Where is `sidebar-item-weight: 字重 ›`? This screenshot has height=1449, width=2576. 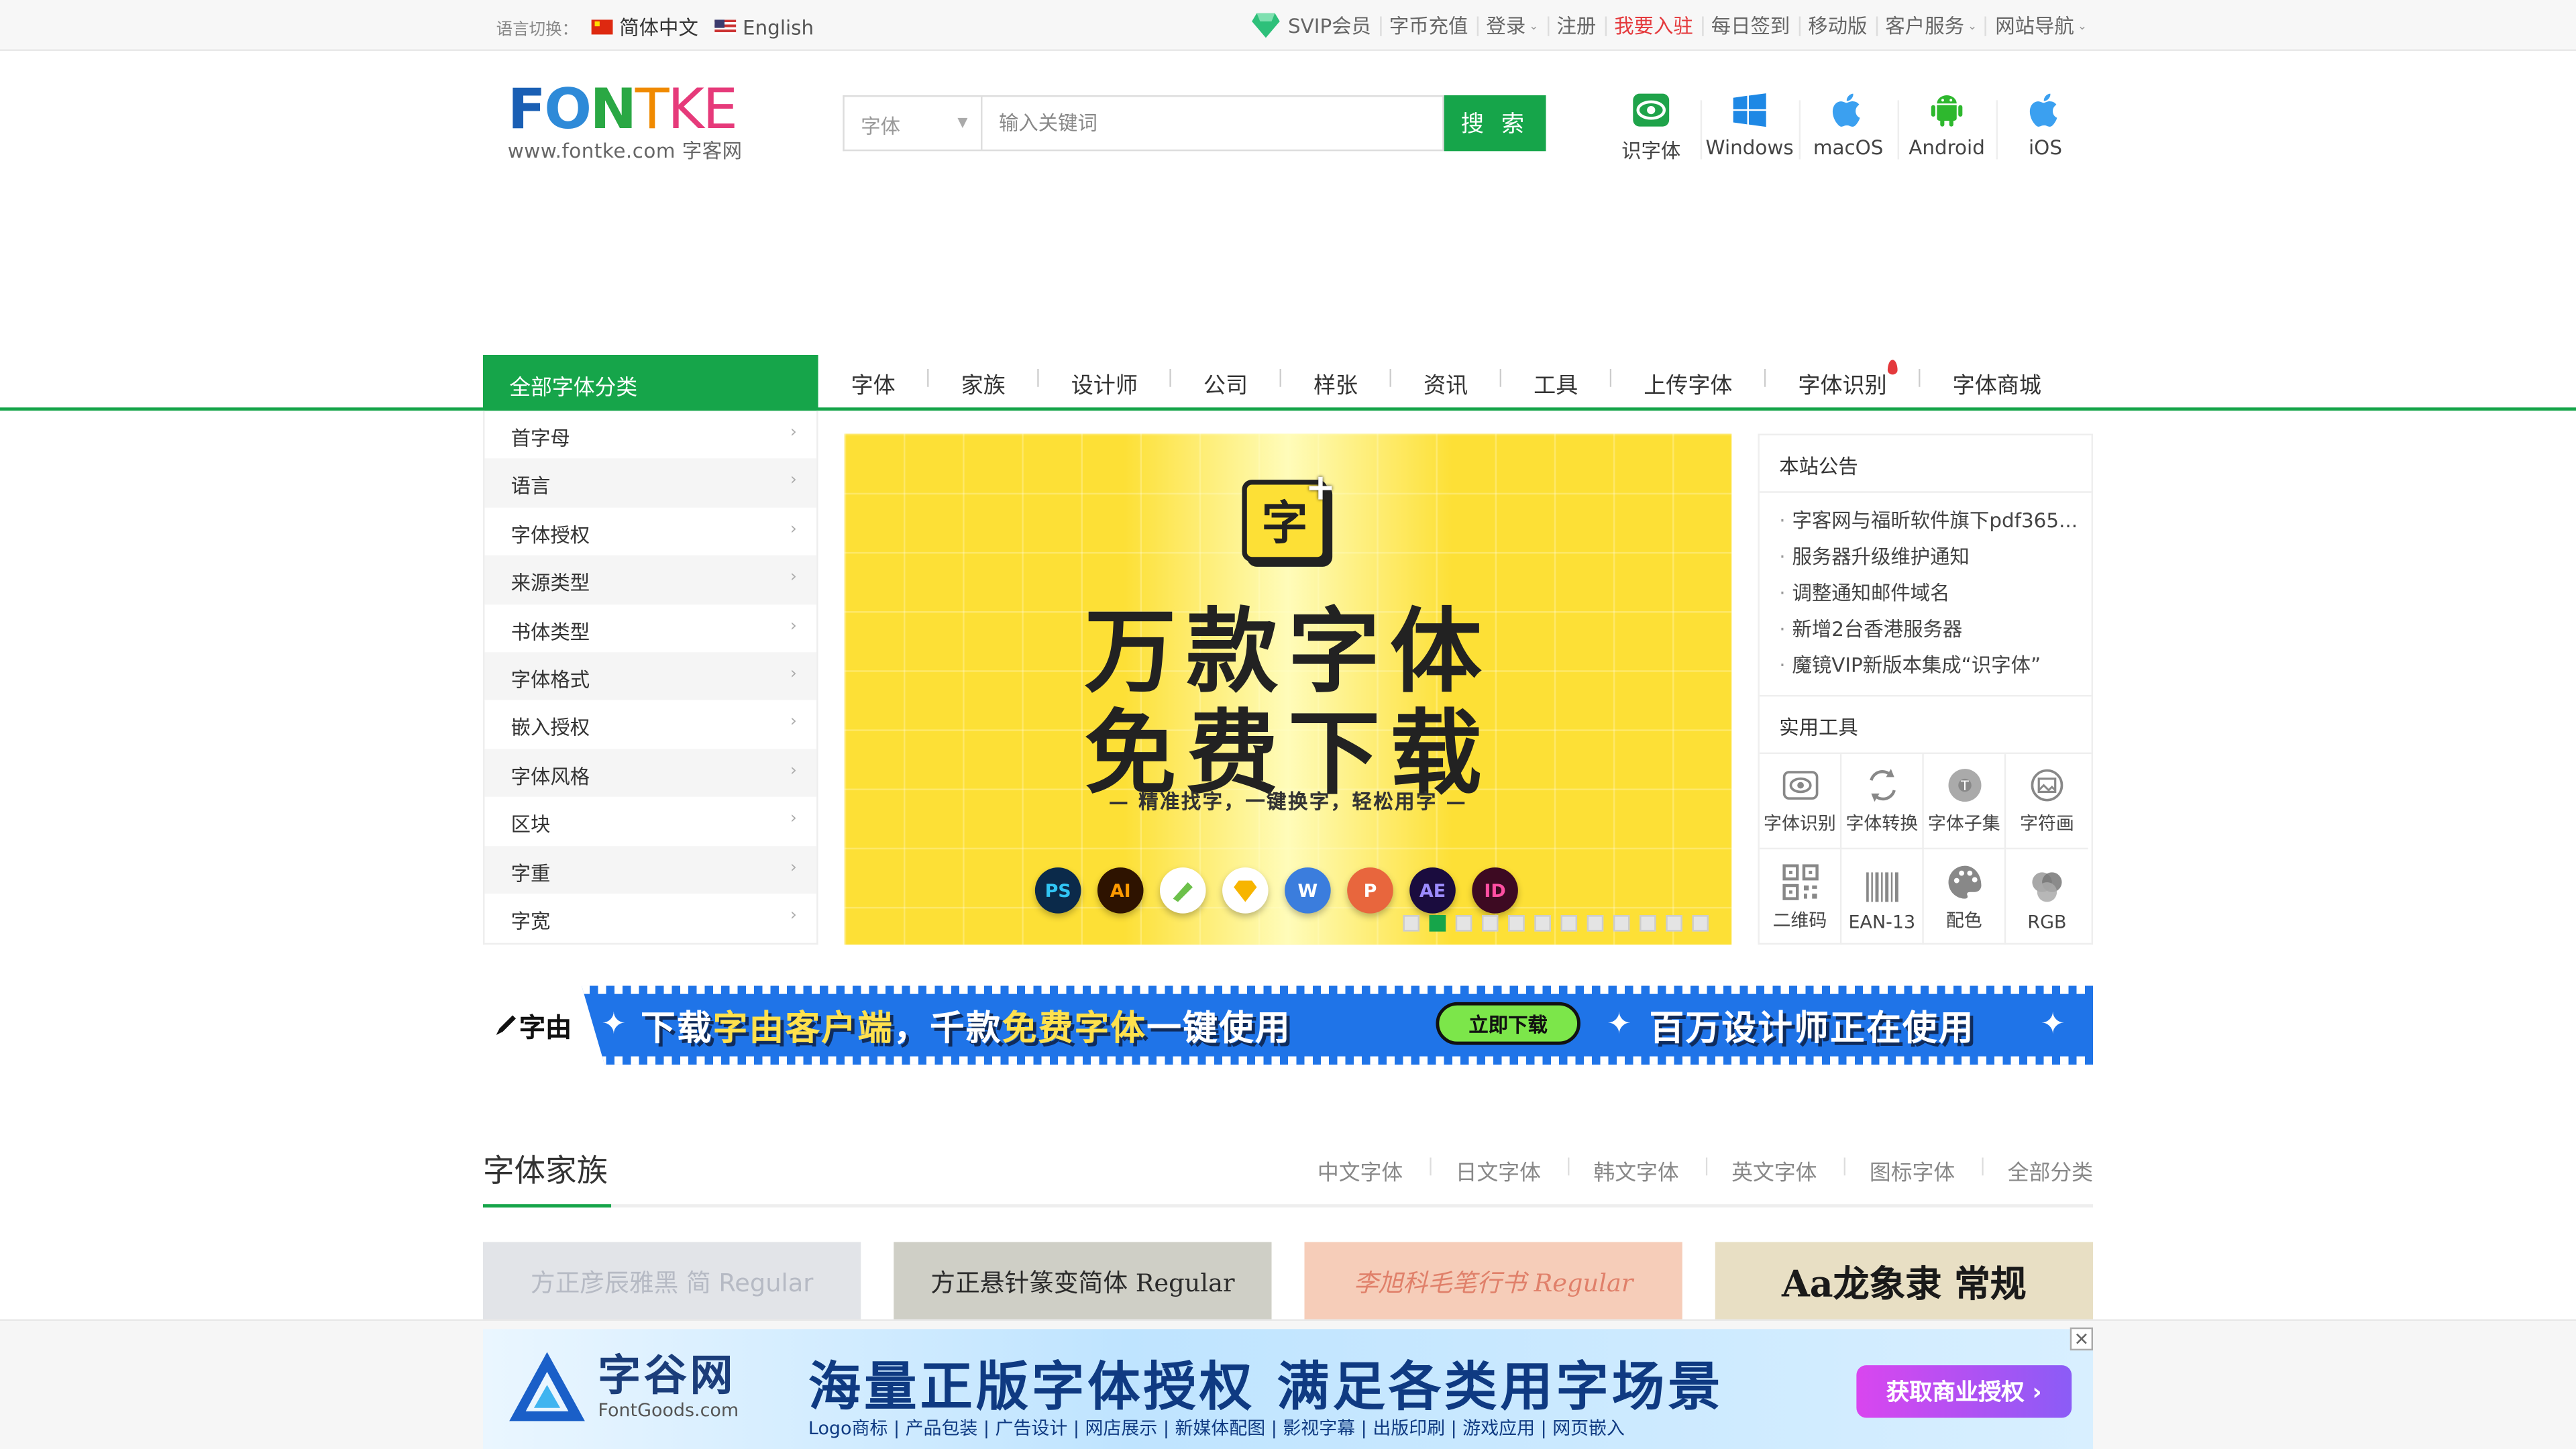 sidebar-item-weight: 字重 › is located at coordinates (650, 869).